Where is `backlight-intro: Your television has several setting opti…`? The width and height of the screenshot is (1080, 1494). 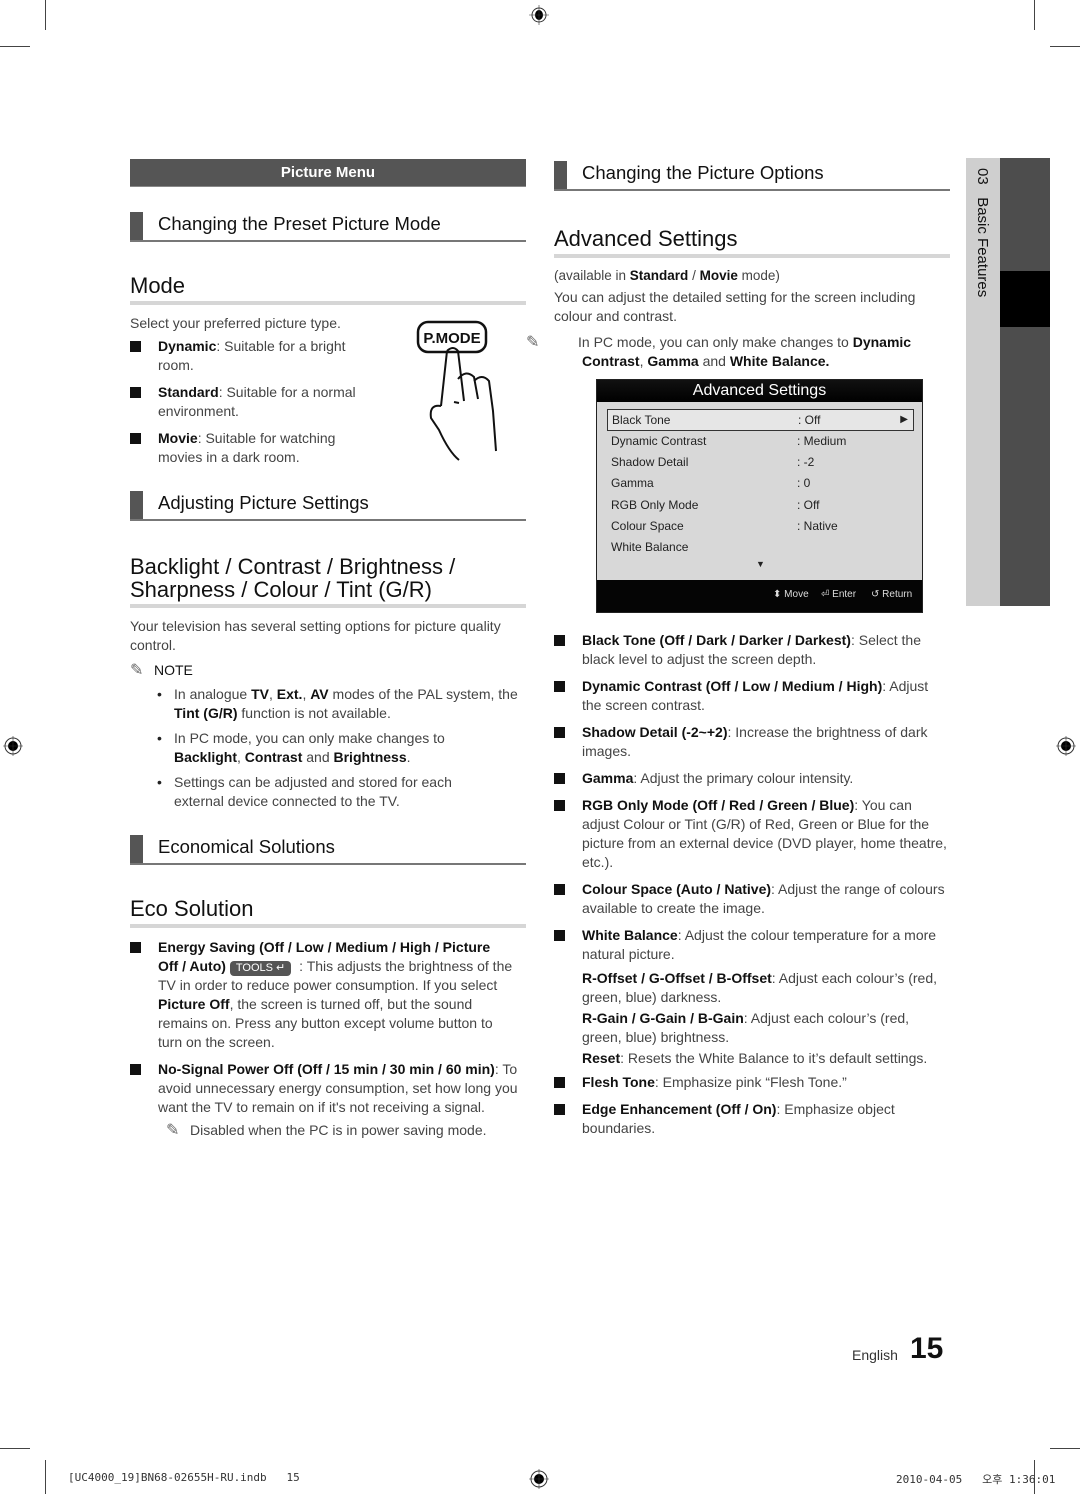 backlight-intro: Your television has several setting opti… is located at coordinates (315, 635).